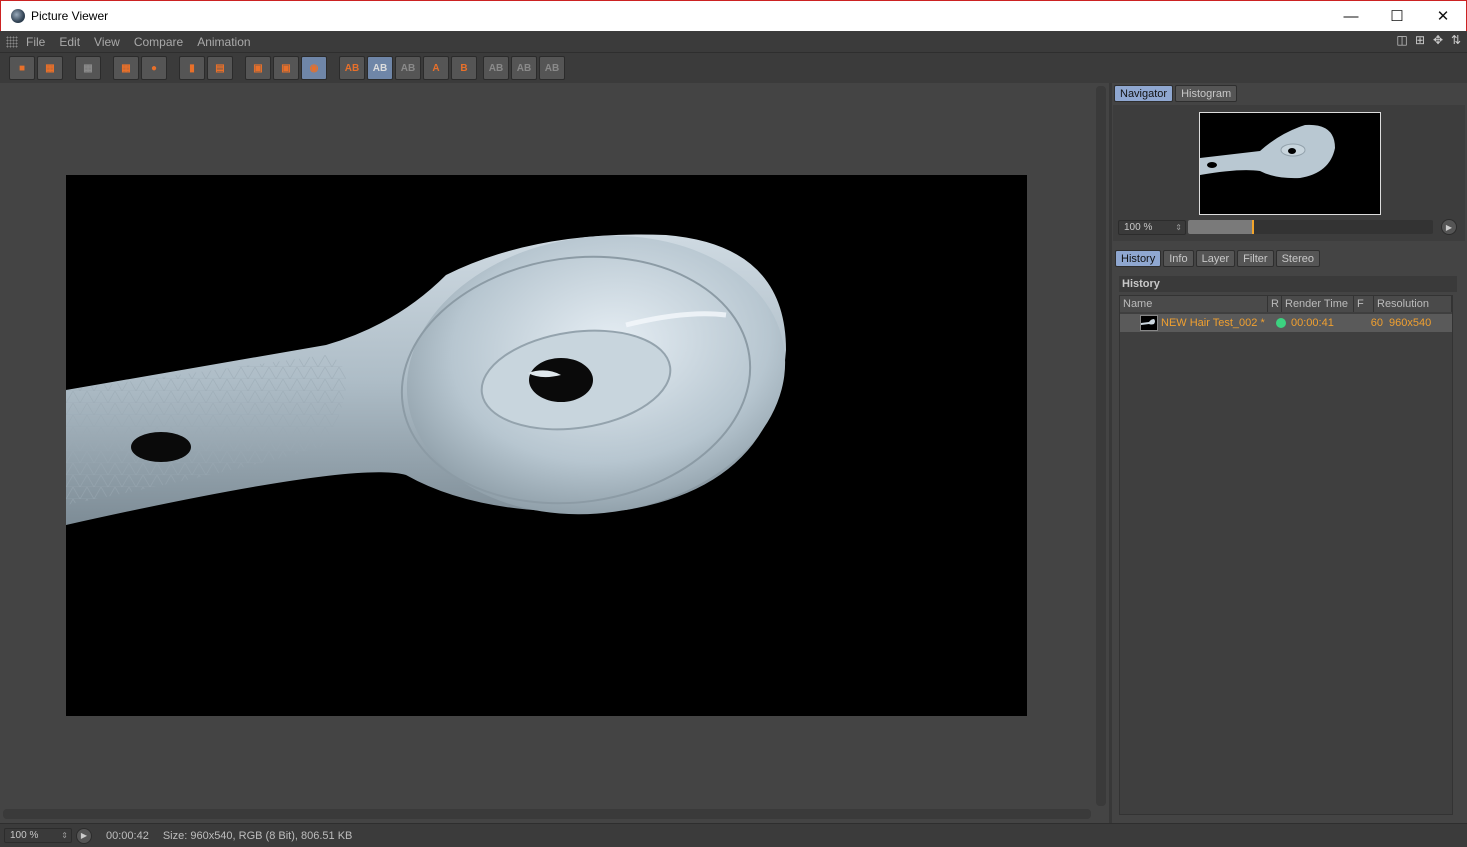 The image size is (1467, 847). What do you see at coordinates (107, 42) in the screenshot?
I see `menu-view: View` at bounding box center [107, 42].